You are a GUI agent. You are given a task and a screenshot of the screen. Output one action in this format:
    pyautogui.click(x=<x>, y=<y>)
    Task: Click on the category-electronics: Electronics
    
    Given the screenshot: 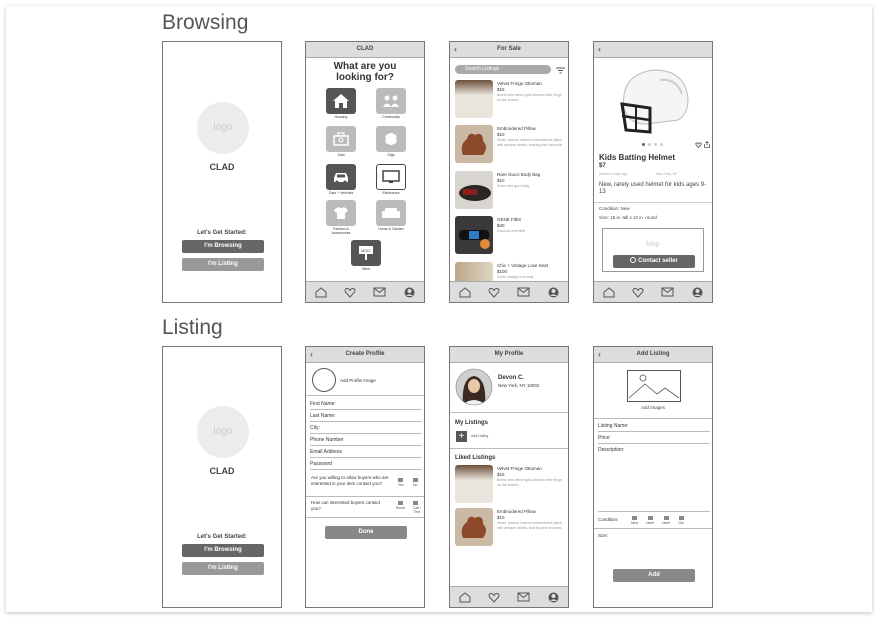 What is the action you would take?
    pyautogui.click(x=391, y=179)
    